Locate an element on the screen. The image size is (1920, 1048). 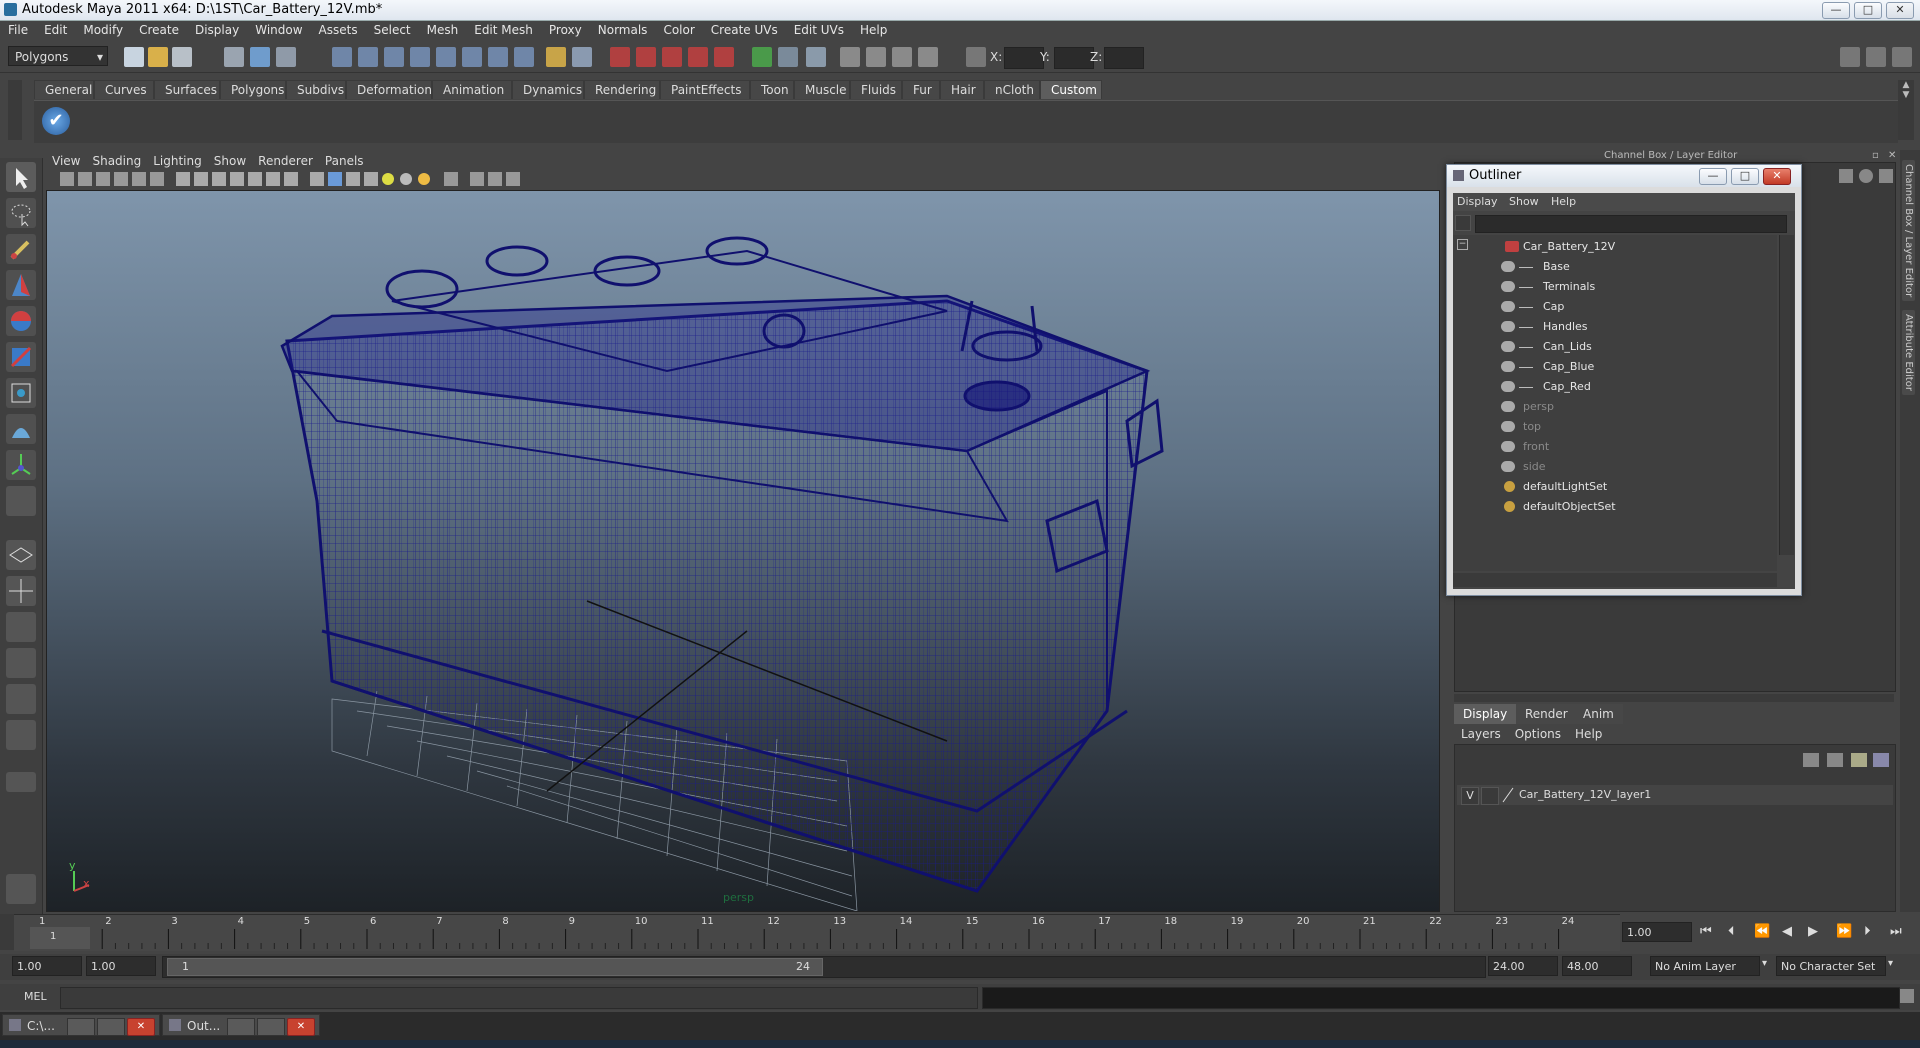
restore-icon is located at coordinates (81, 1027).